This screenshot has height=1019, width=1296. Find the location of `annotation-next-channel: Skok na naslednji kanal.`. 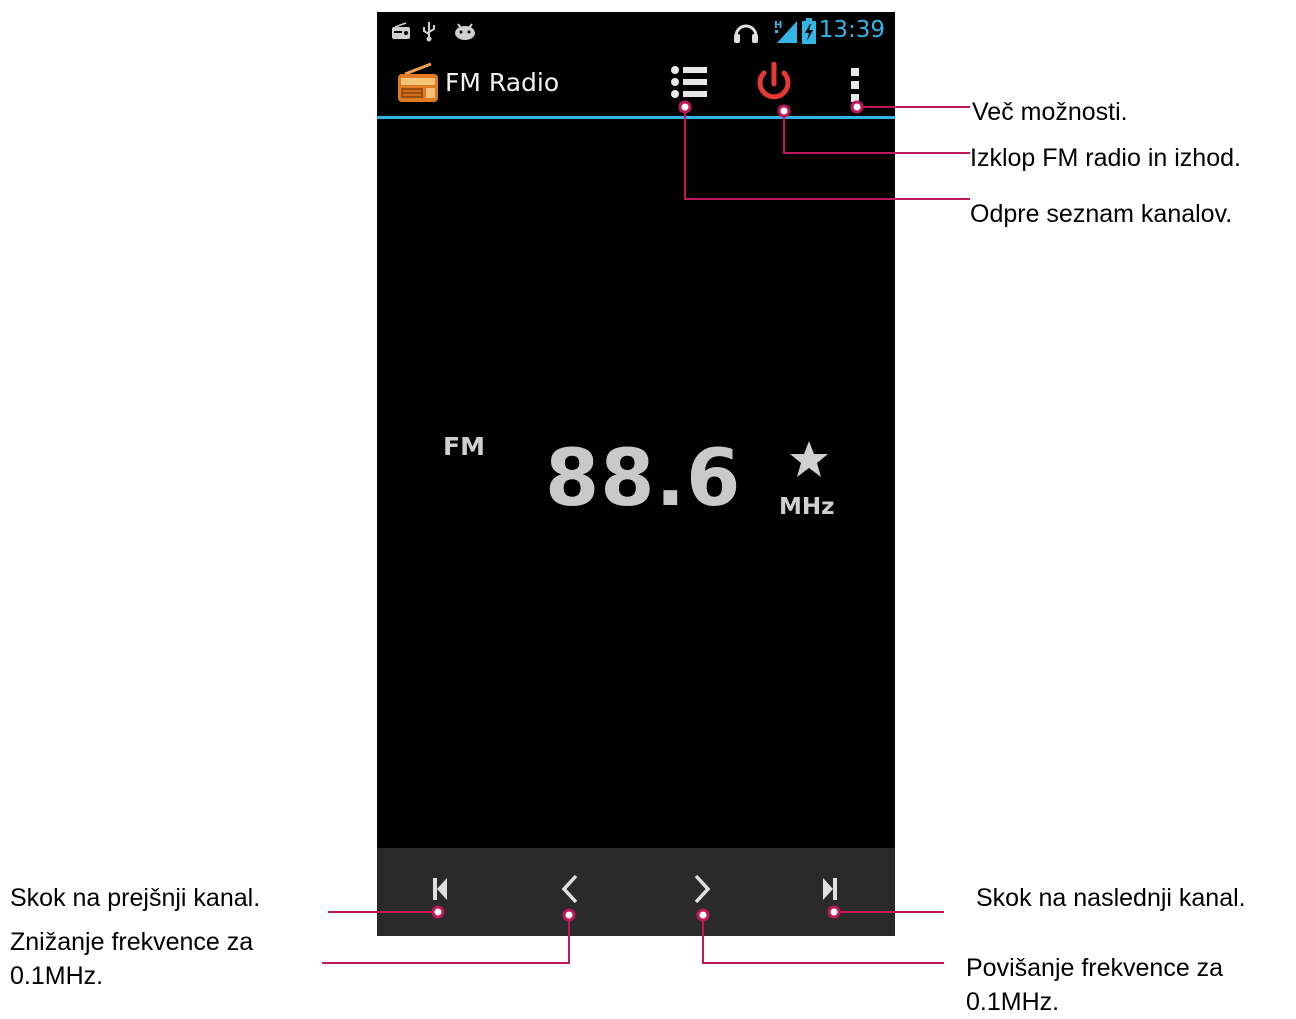

annotation-next-channel: Skok na naslednji kanal. is located at coordinates (1111, 898).